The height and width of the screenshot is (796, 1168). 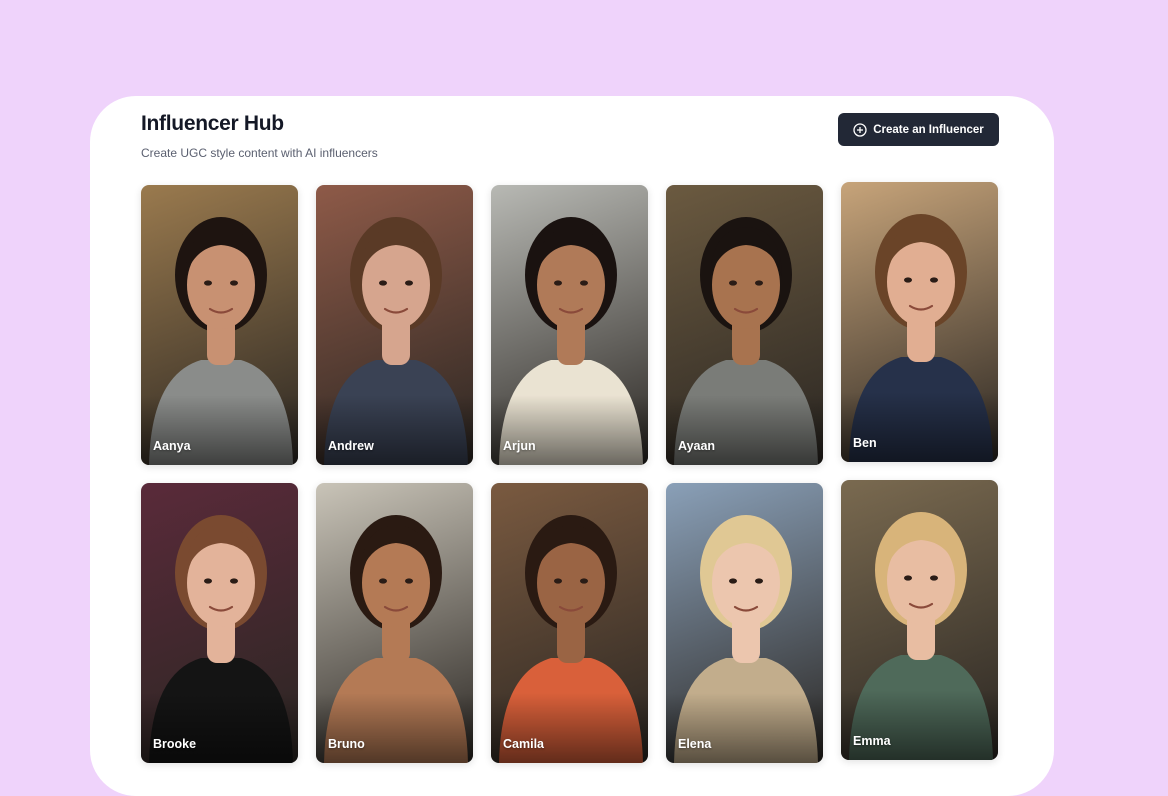 I want to click on influencer-name: Ayaan, so click(x=697, y=446).